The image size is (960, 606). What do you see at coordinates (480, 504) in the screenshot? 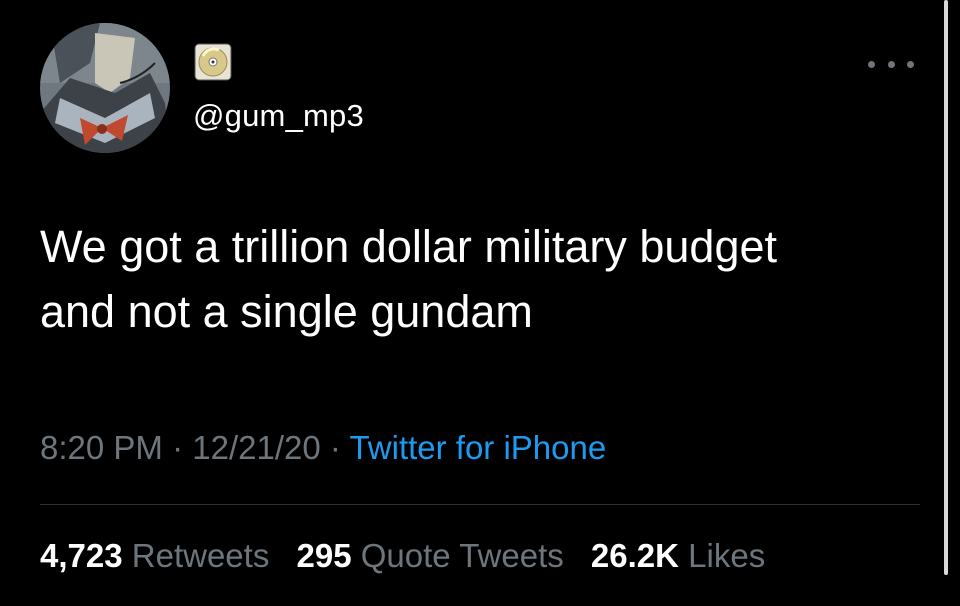
I see `divider` at bounding box center [480, 504].